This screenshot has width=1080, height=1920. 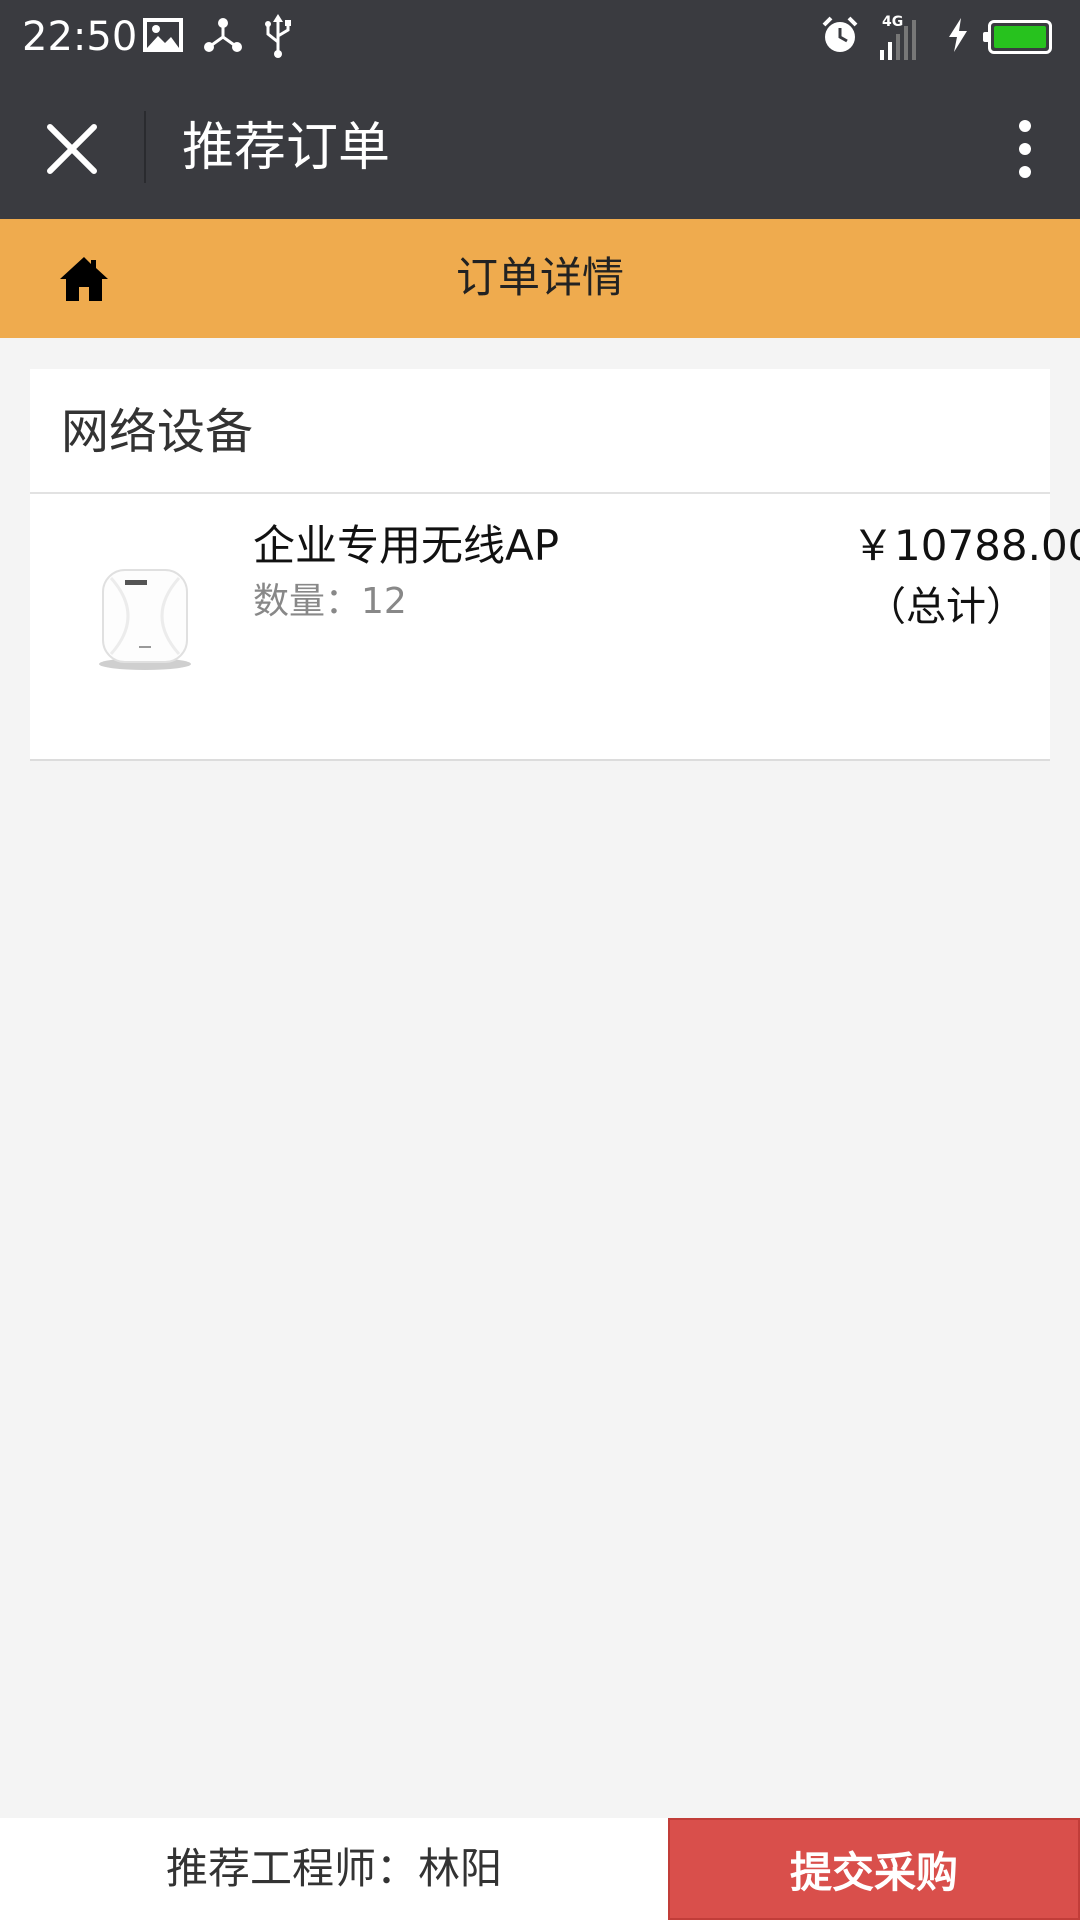 I want to click on card-divider, so click(x=540, y=760).